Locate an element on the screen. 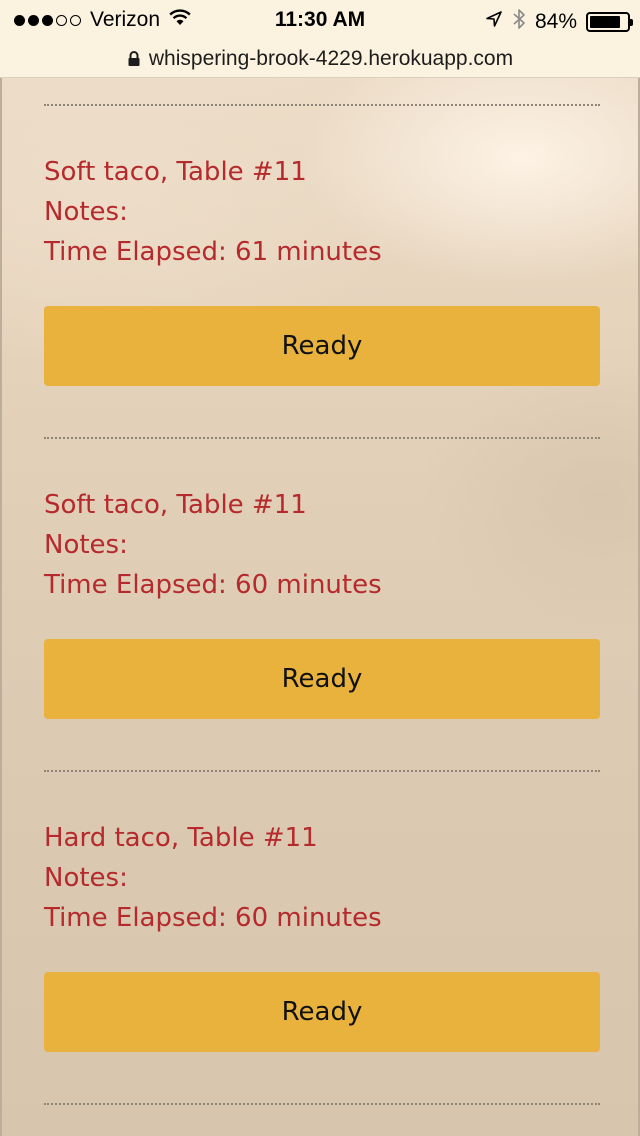 This screenshot has width=640, height=1136. url-text: whispering-brook-4229.herokuapp.com is located at coordinates (331, 58).